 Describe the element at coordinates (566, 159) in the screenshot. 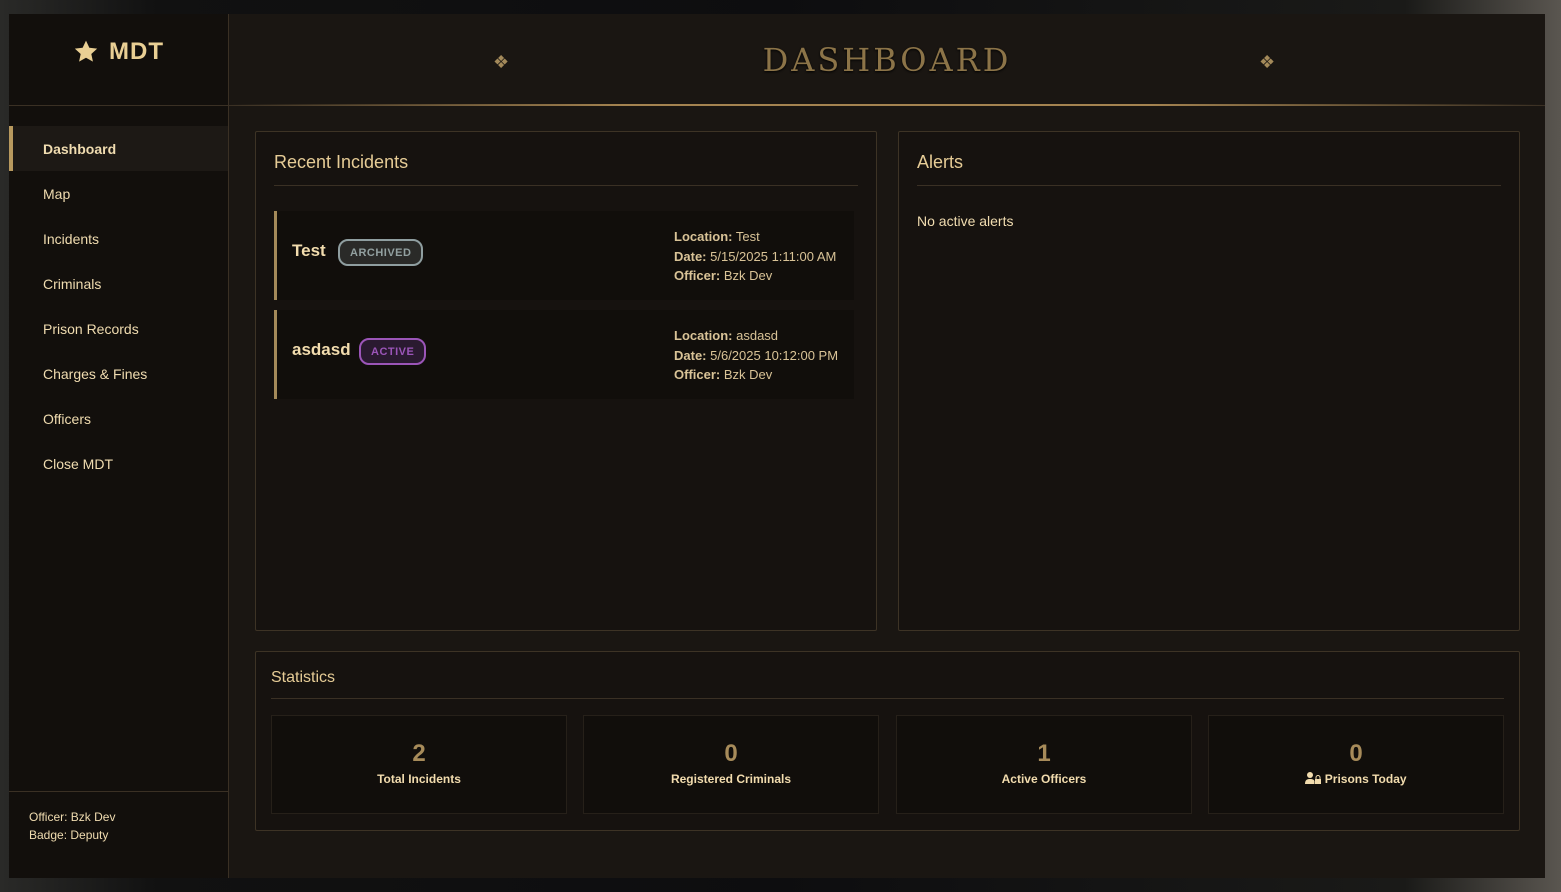

I see `panel-title: Recent Incidents` at that location.